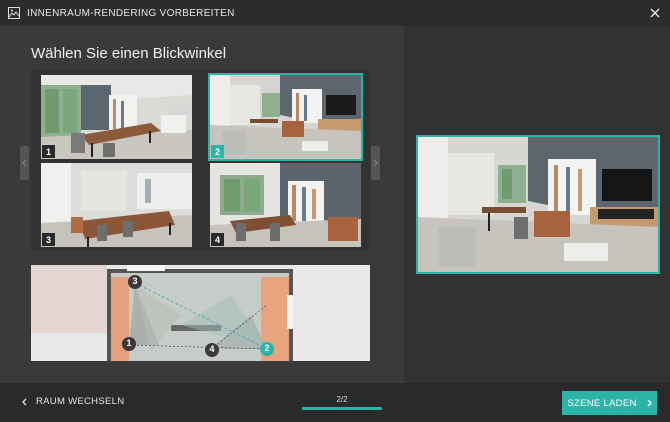 Image resolution: width=670 pixels, height=422 pixels. I want to click on load-scene-button: SZENE LADEN, so click(609, 403).